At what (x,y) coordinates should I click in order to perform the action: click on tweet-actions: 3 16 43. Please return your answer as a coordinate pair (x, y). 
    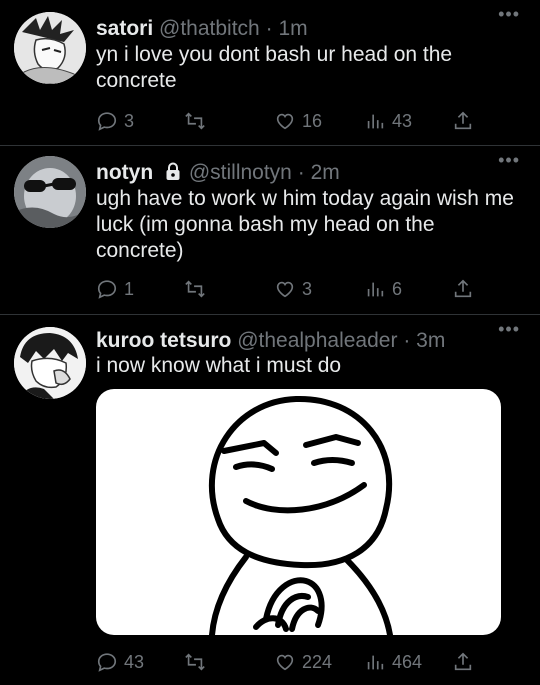
    Looking at the image, I should click on (291, 123).